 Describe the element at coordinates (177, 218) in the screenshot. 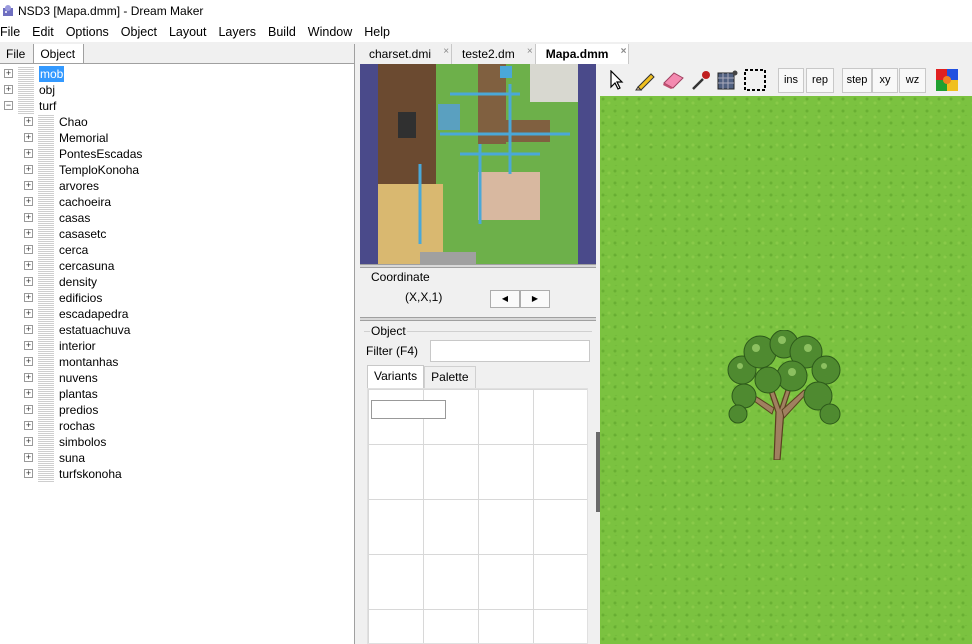

I see `tree-item: + casas` at that location.